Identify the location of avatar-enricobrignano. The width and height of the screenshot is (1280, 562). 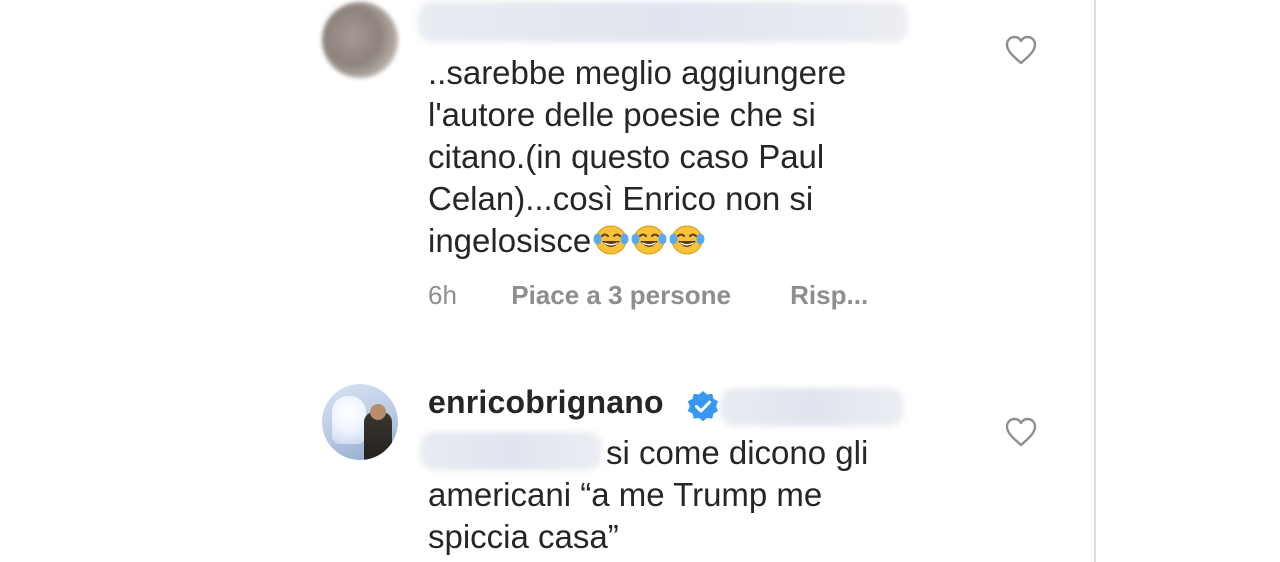
(360, 422).